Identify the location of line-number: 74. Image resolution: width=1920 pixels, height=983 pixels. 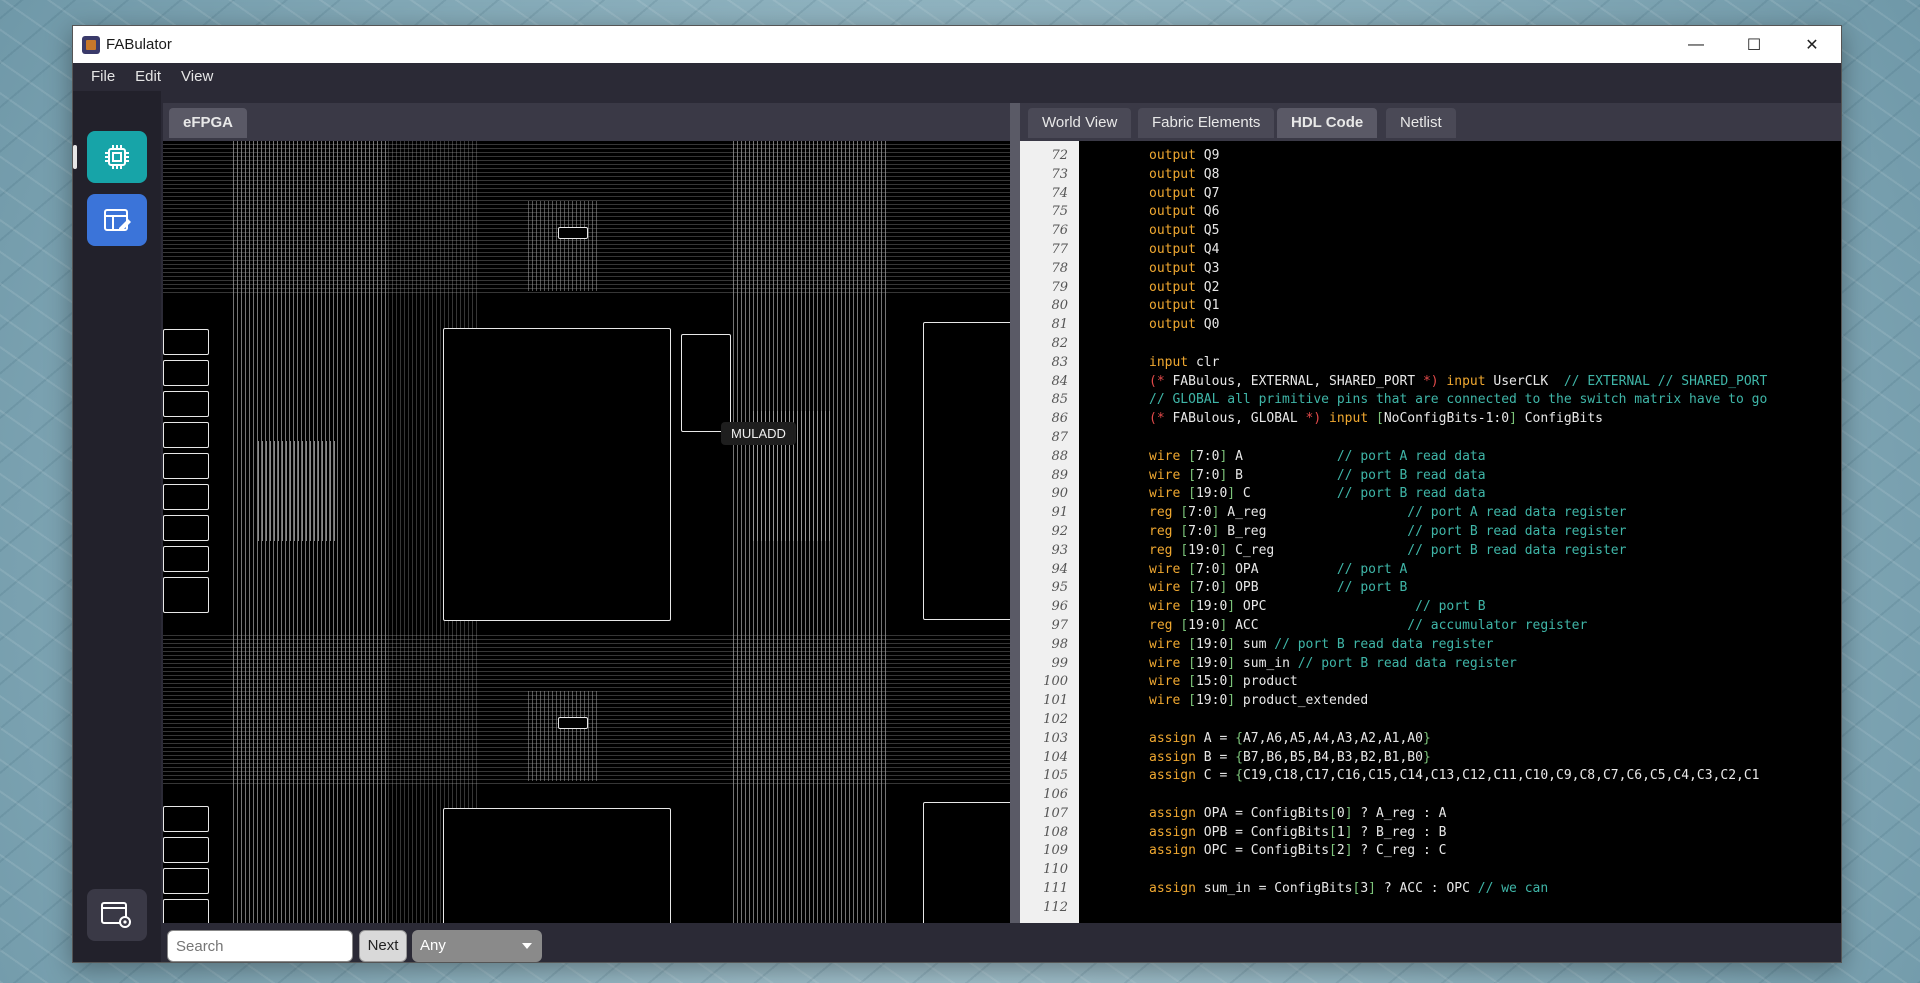
(1059, 193).